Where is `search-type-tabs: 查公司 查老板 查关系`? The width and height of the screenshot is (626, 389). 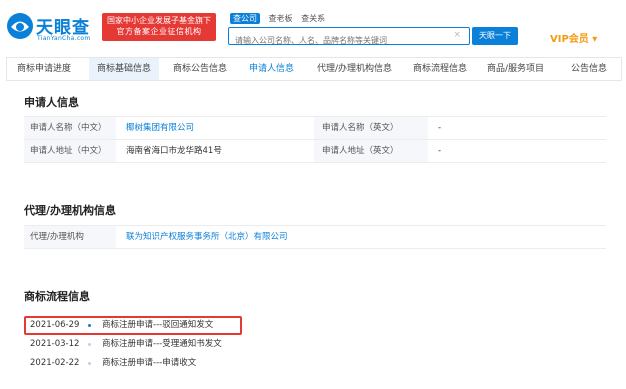 search-type-tabs: 查公司 查老板 查关系 is located at coordinates (280, 20).